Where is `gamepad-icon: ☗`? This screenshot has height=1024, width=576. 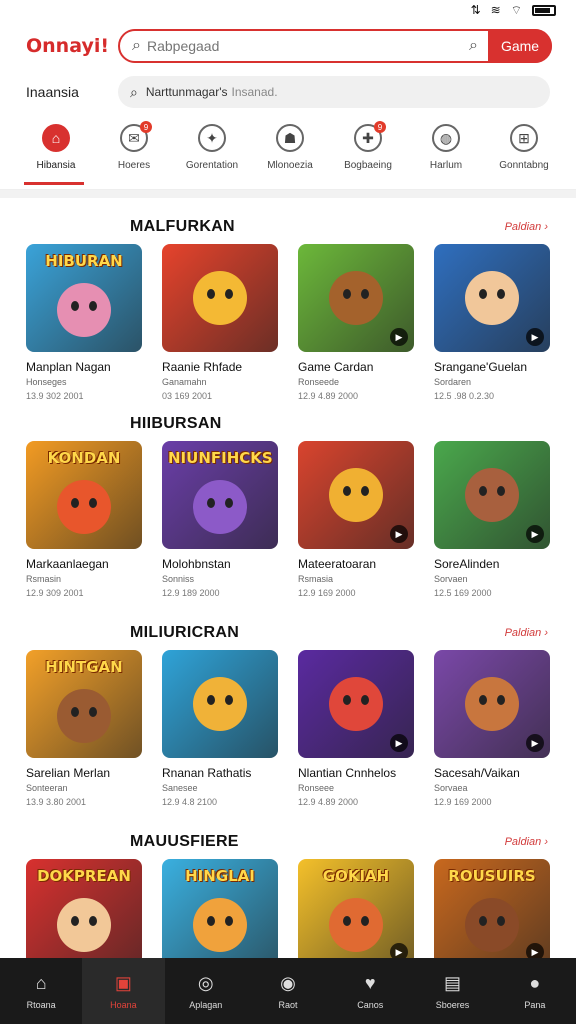
gamepad-icon: ☗ is located at coordinates (290, 138).